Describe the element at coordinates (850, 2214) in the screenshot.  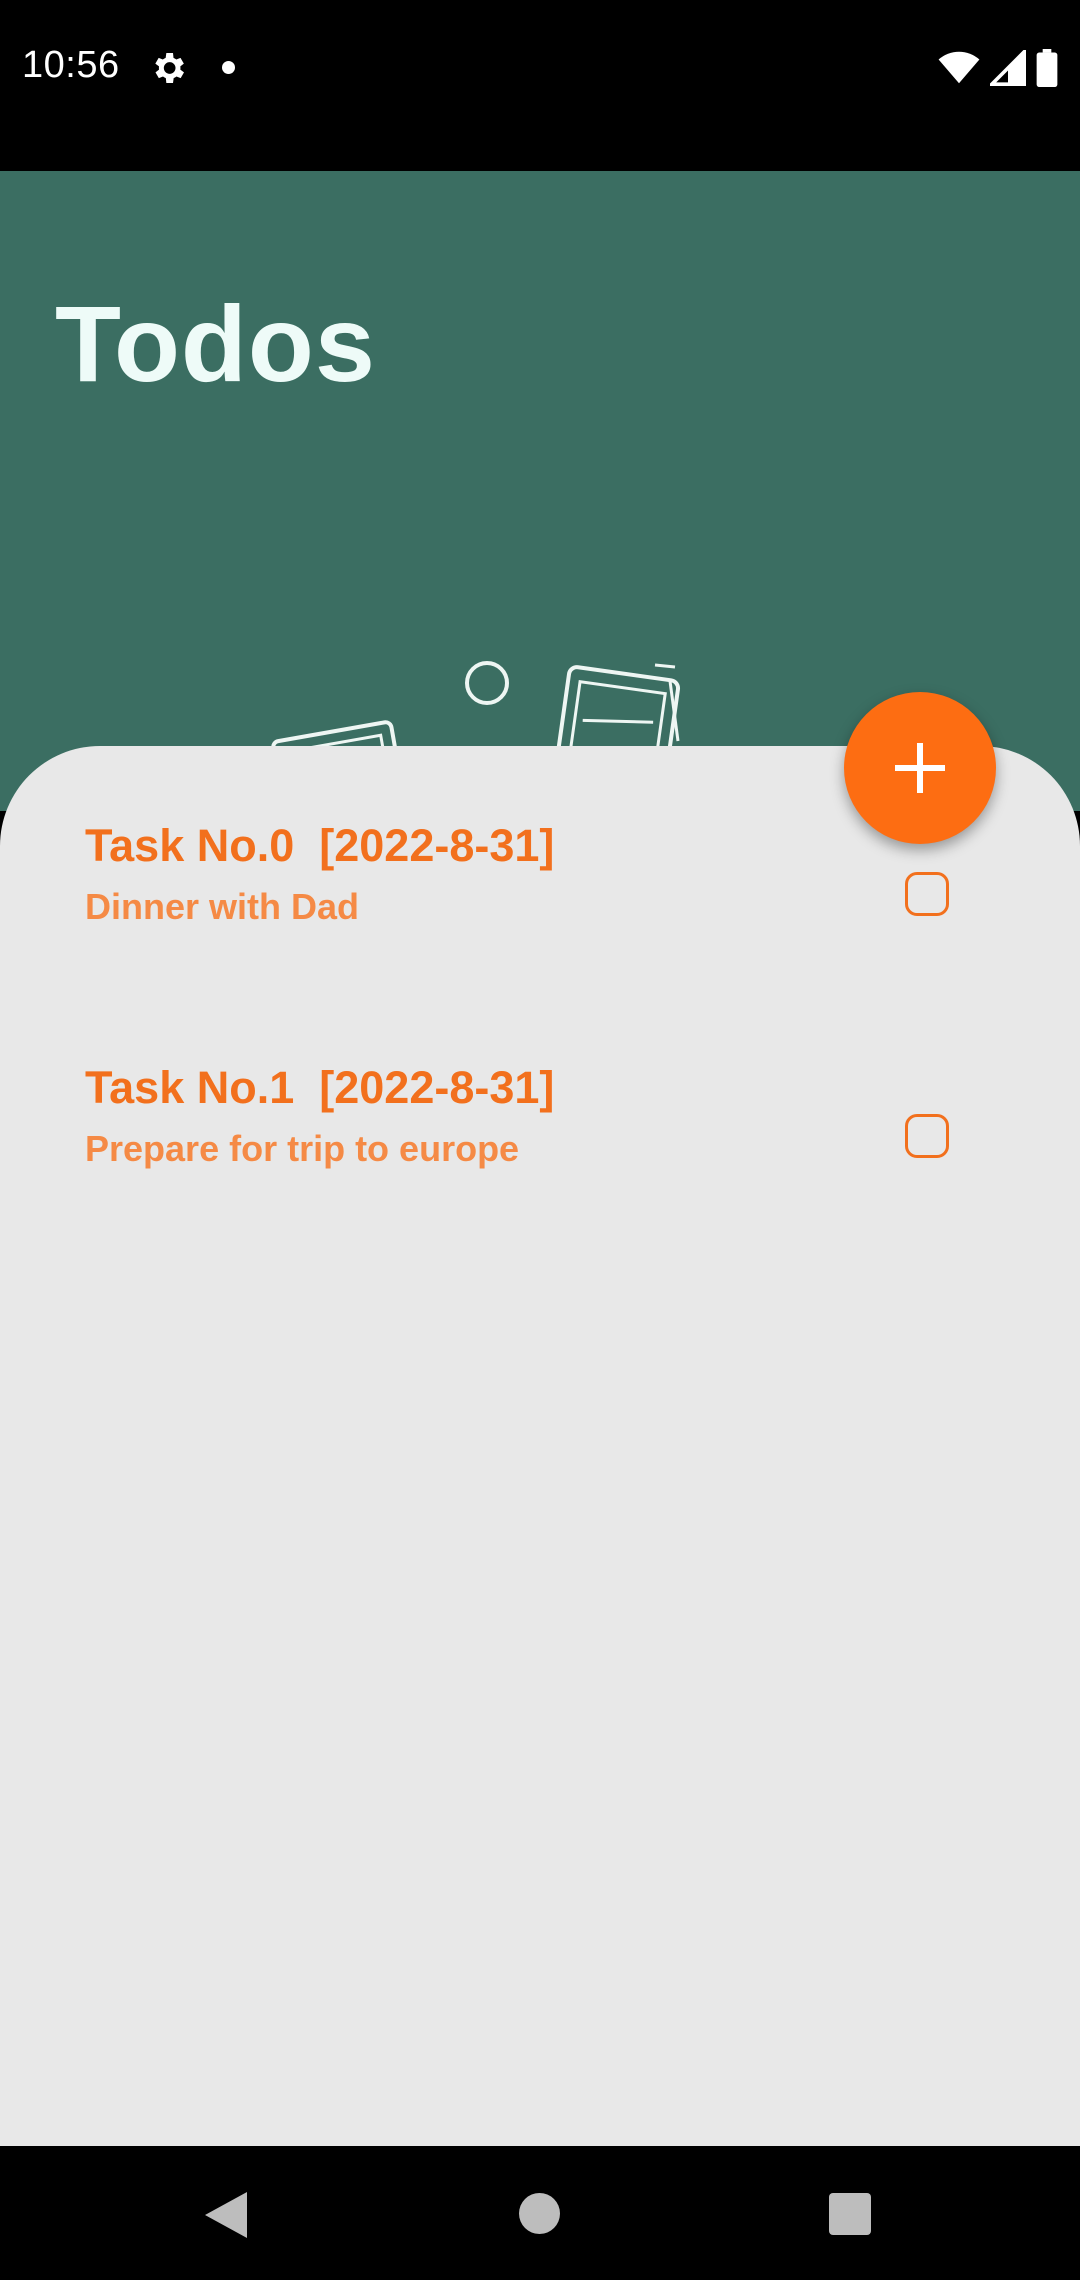
I see `recents-icon` at that location.